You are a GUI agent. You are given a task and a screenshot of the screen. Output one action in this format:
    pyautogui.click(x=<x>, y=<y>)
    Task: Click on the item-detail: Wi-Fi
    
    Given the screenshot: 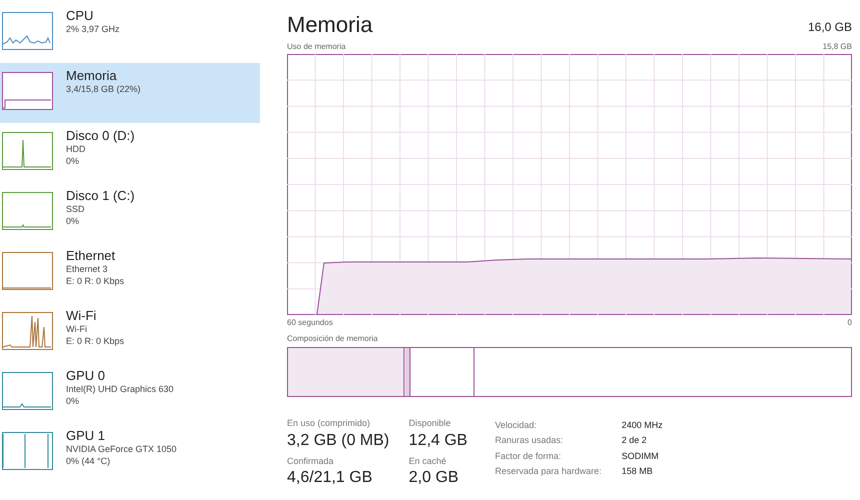 What is the action you would take?
    pyautogui.click(x=77, y=329)
    